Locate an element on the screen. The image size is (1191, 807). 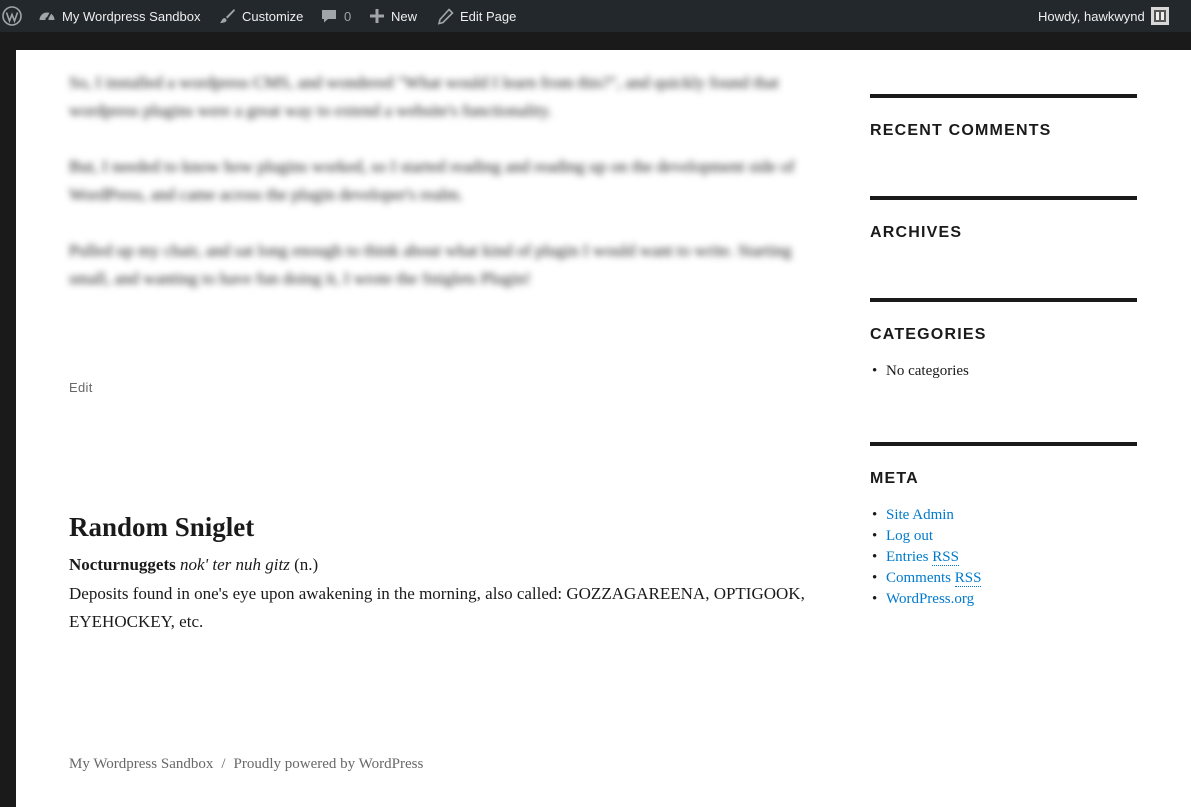
comments-button: 0 is located at coordinates (335, 16).